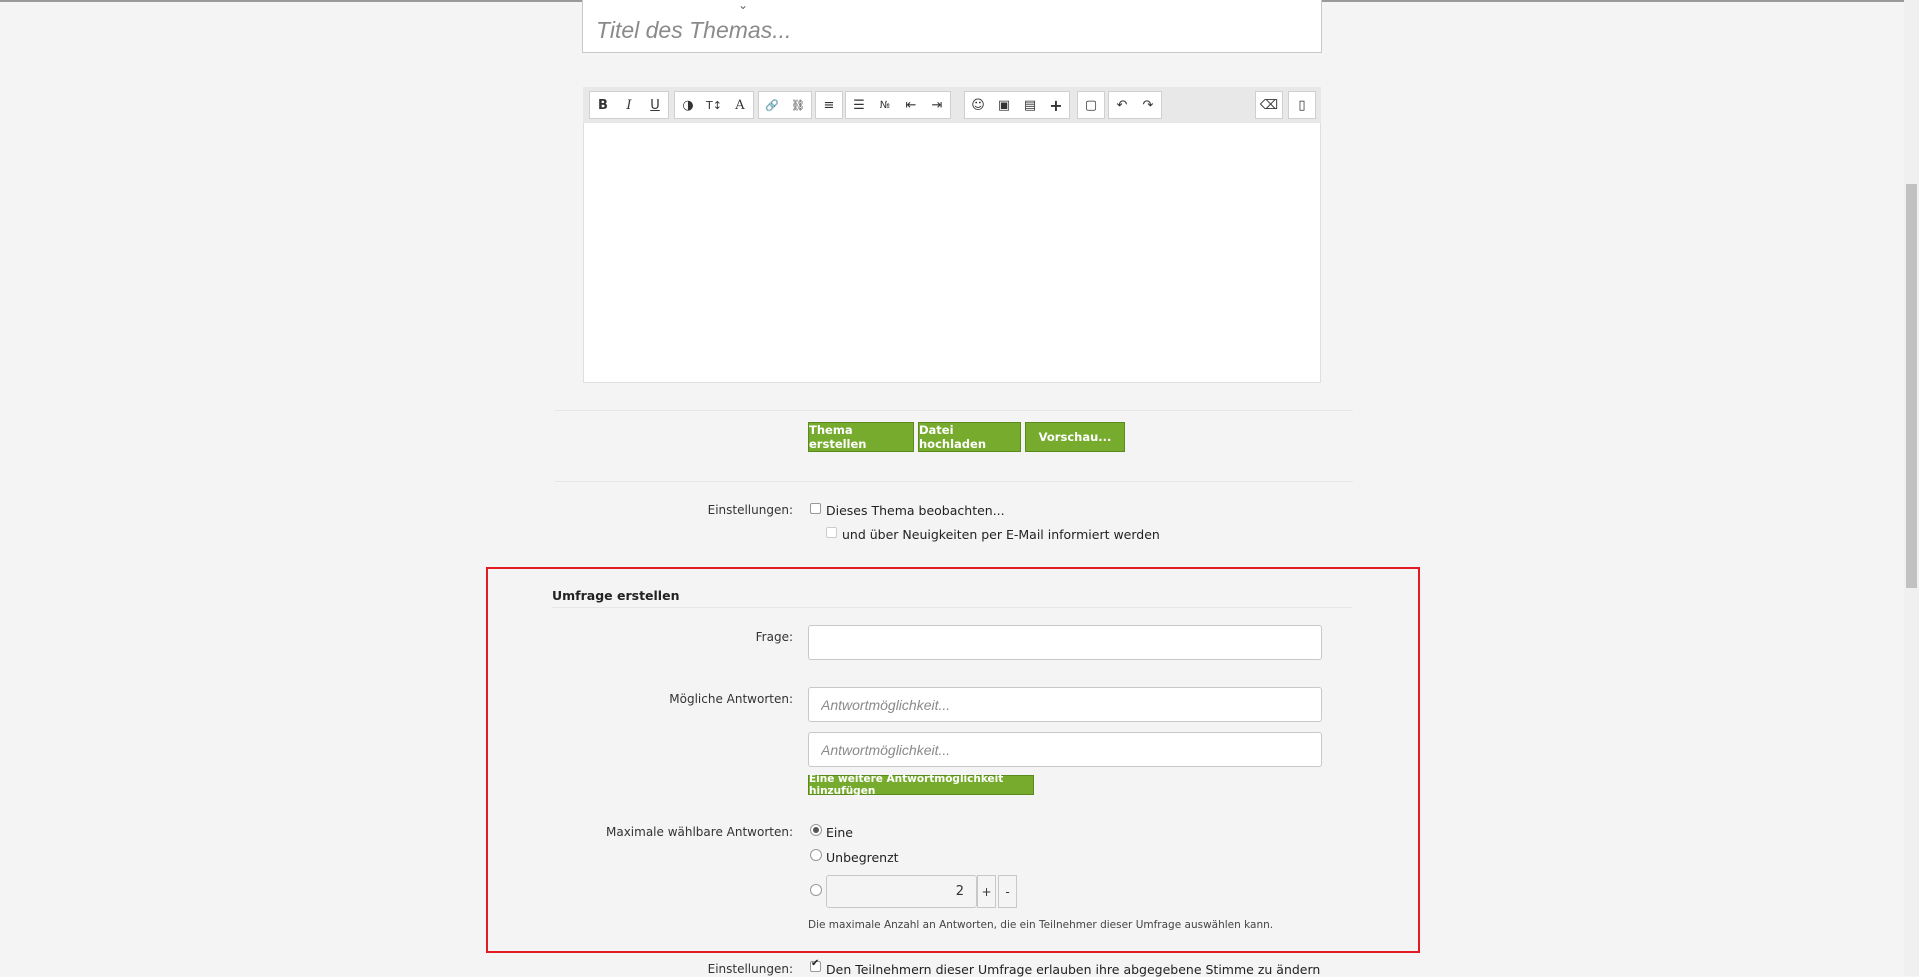  I want to click on toolbar-group-format: B I U, so click(629, 105).